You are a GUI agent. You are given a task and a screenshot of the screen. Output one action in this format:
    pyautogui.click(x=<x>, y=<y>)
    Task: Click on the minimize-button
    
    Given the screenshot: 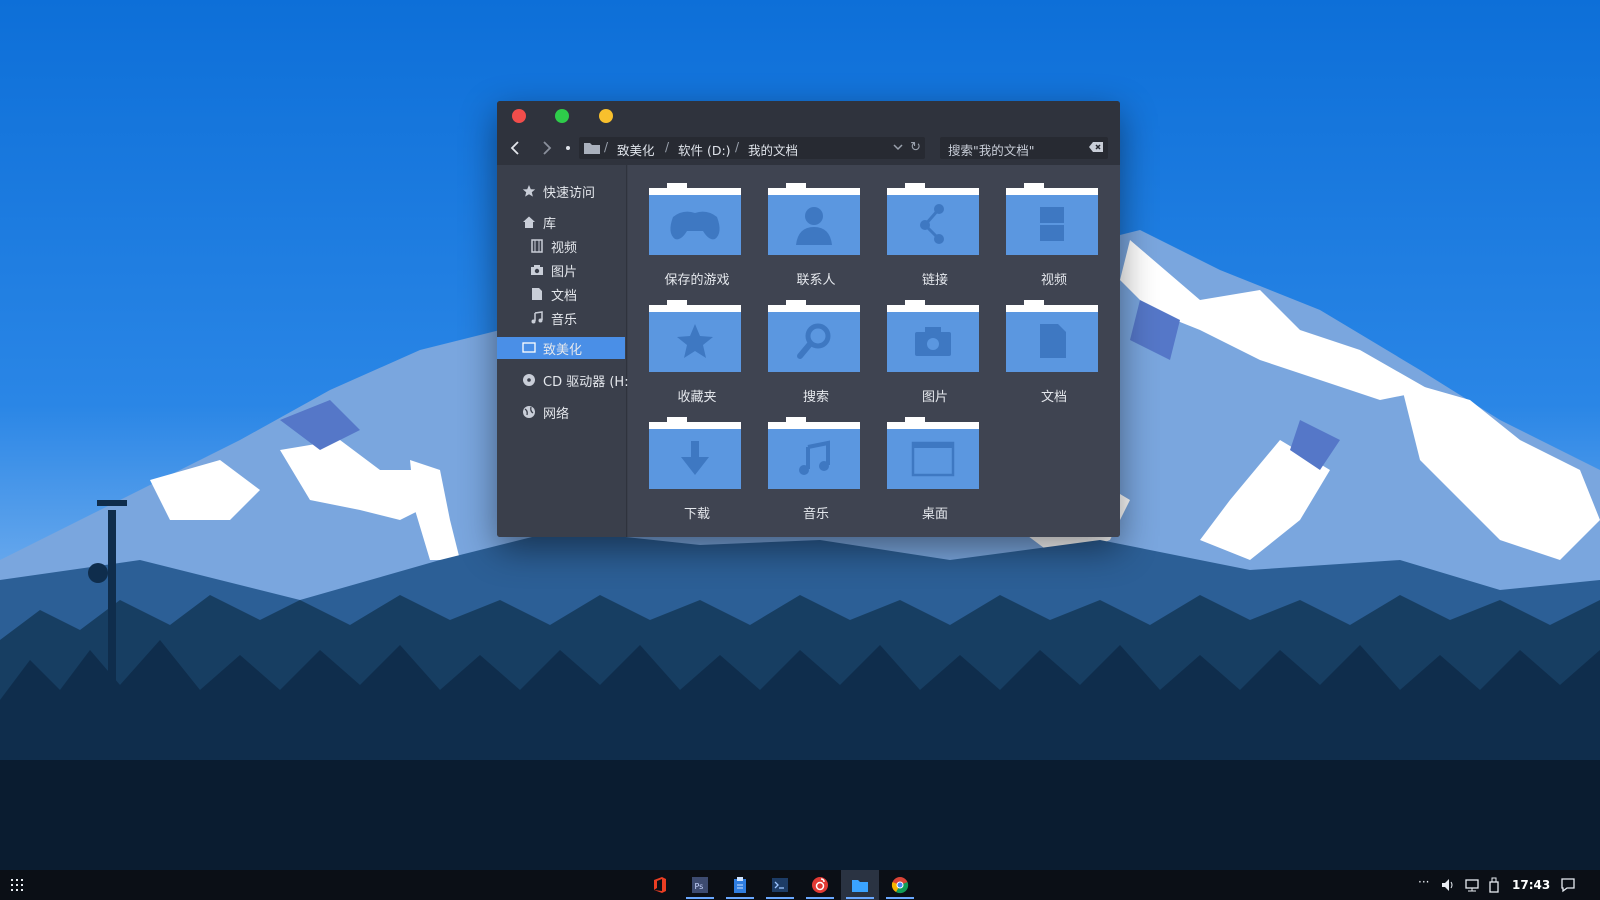 What is the action you would take?
    pyautogui.click(x=606, y=116)
    